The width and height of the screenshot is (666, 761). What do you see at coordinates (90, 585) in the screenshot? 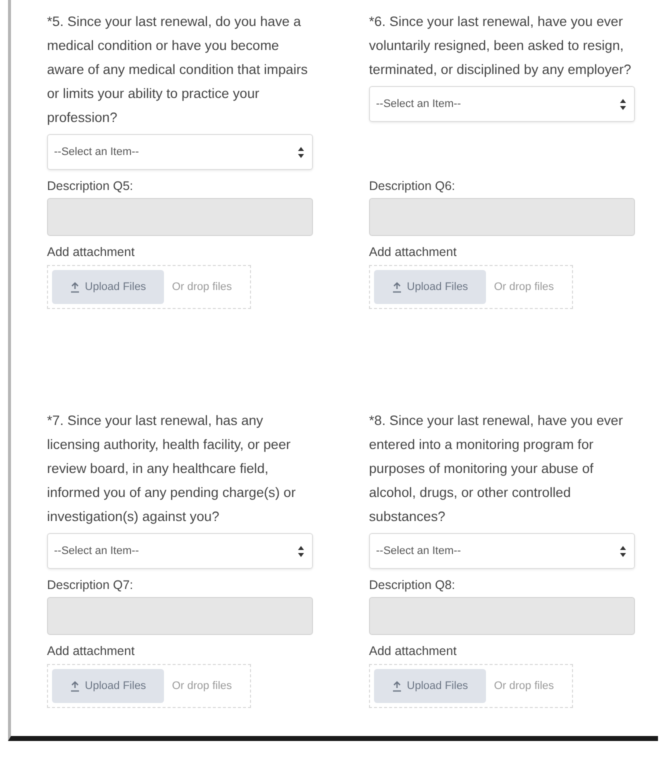
I see `description-label: Description Q7:` at bounding box center [90, 585].